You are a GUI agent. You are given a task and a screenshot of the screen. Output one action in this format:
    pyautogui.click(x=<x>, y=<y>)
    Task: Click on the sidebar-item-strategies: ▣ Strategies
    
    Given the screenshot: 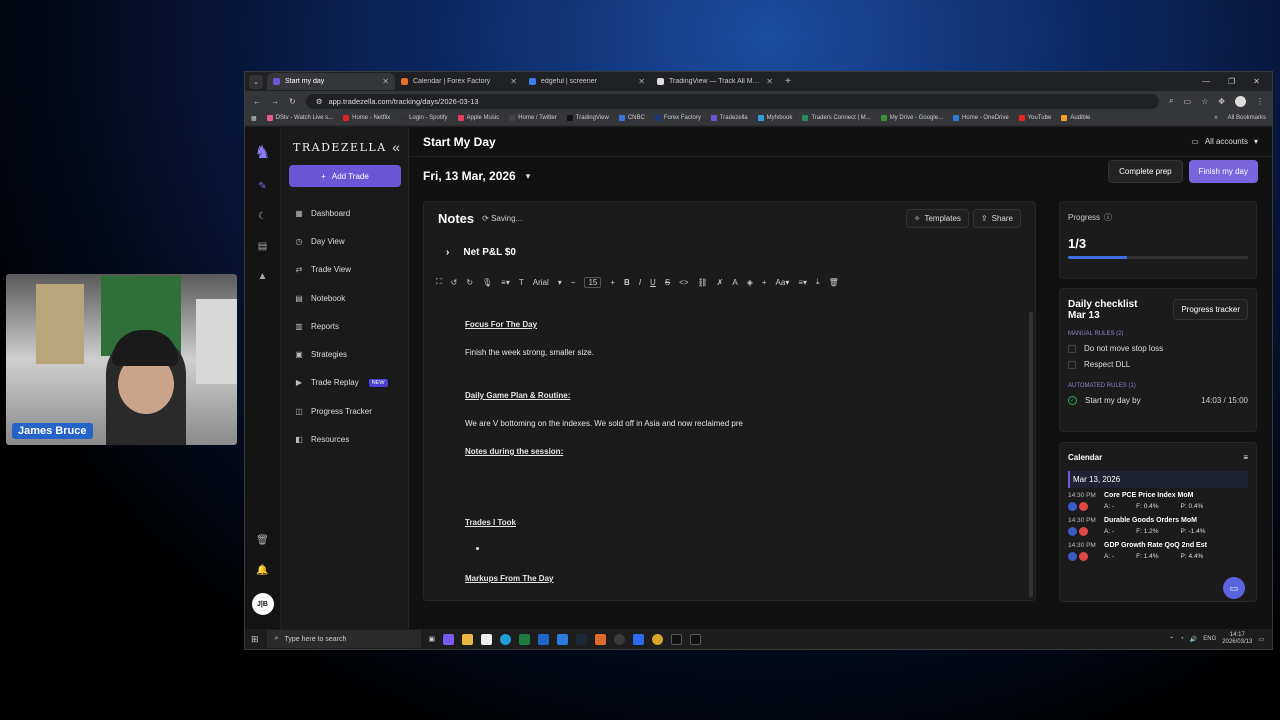 What is the action you would take?
    pyautogui.click(x=344, y=354)
    